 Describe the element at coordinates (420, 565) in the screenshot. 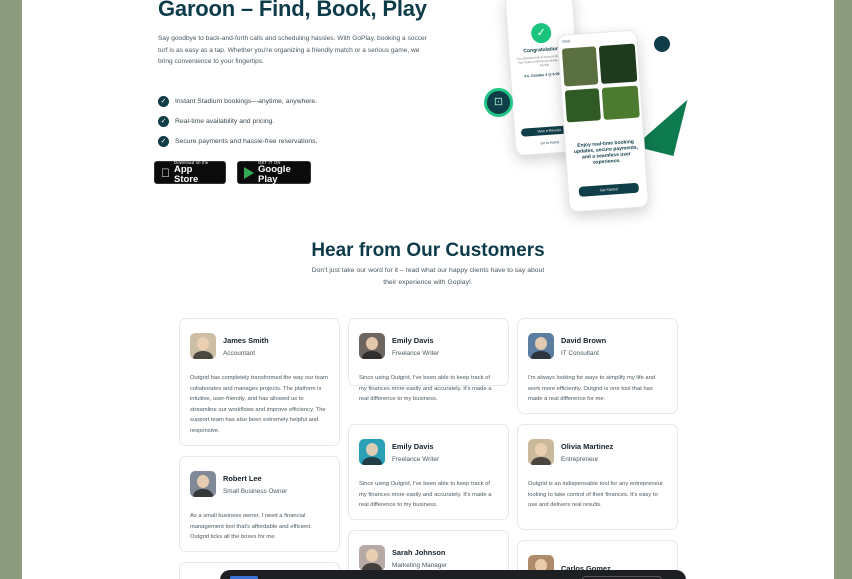

I see `reviewer-role: Marketing Manager` at that location.